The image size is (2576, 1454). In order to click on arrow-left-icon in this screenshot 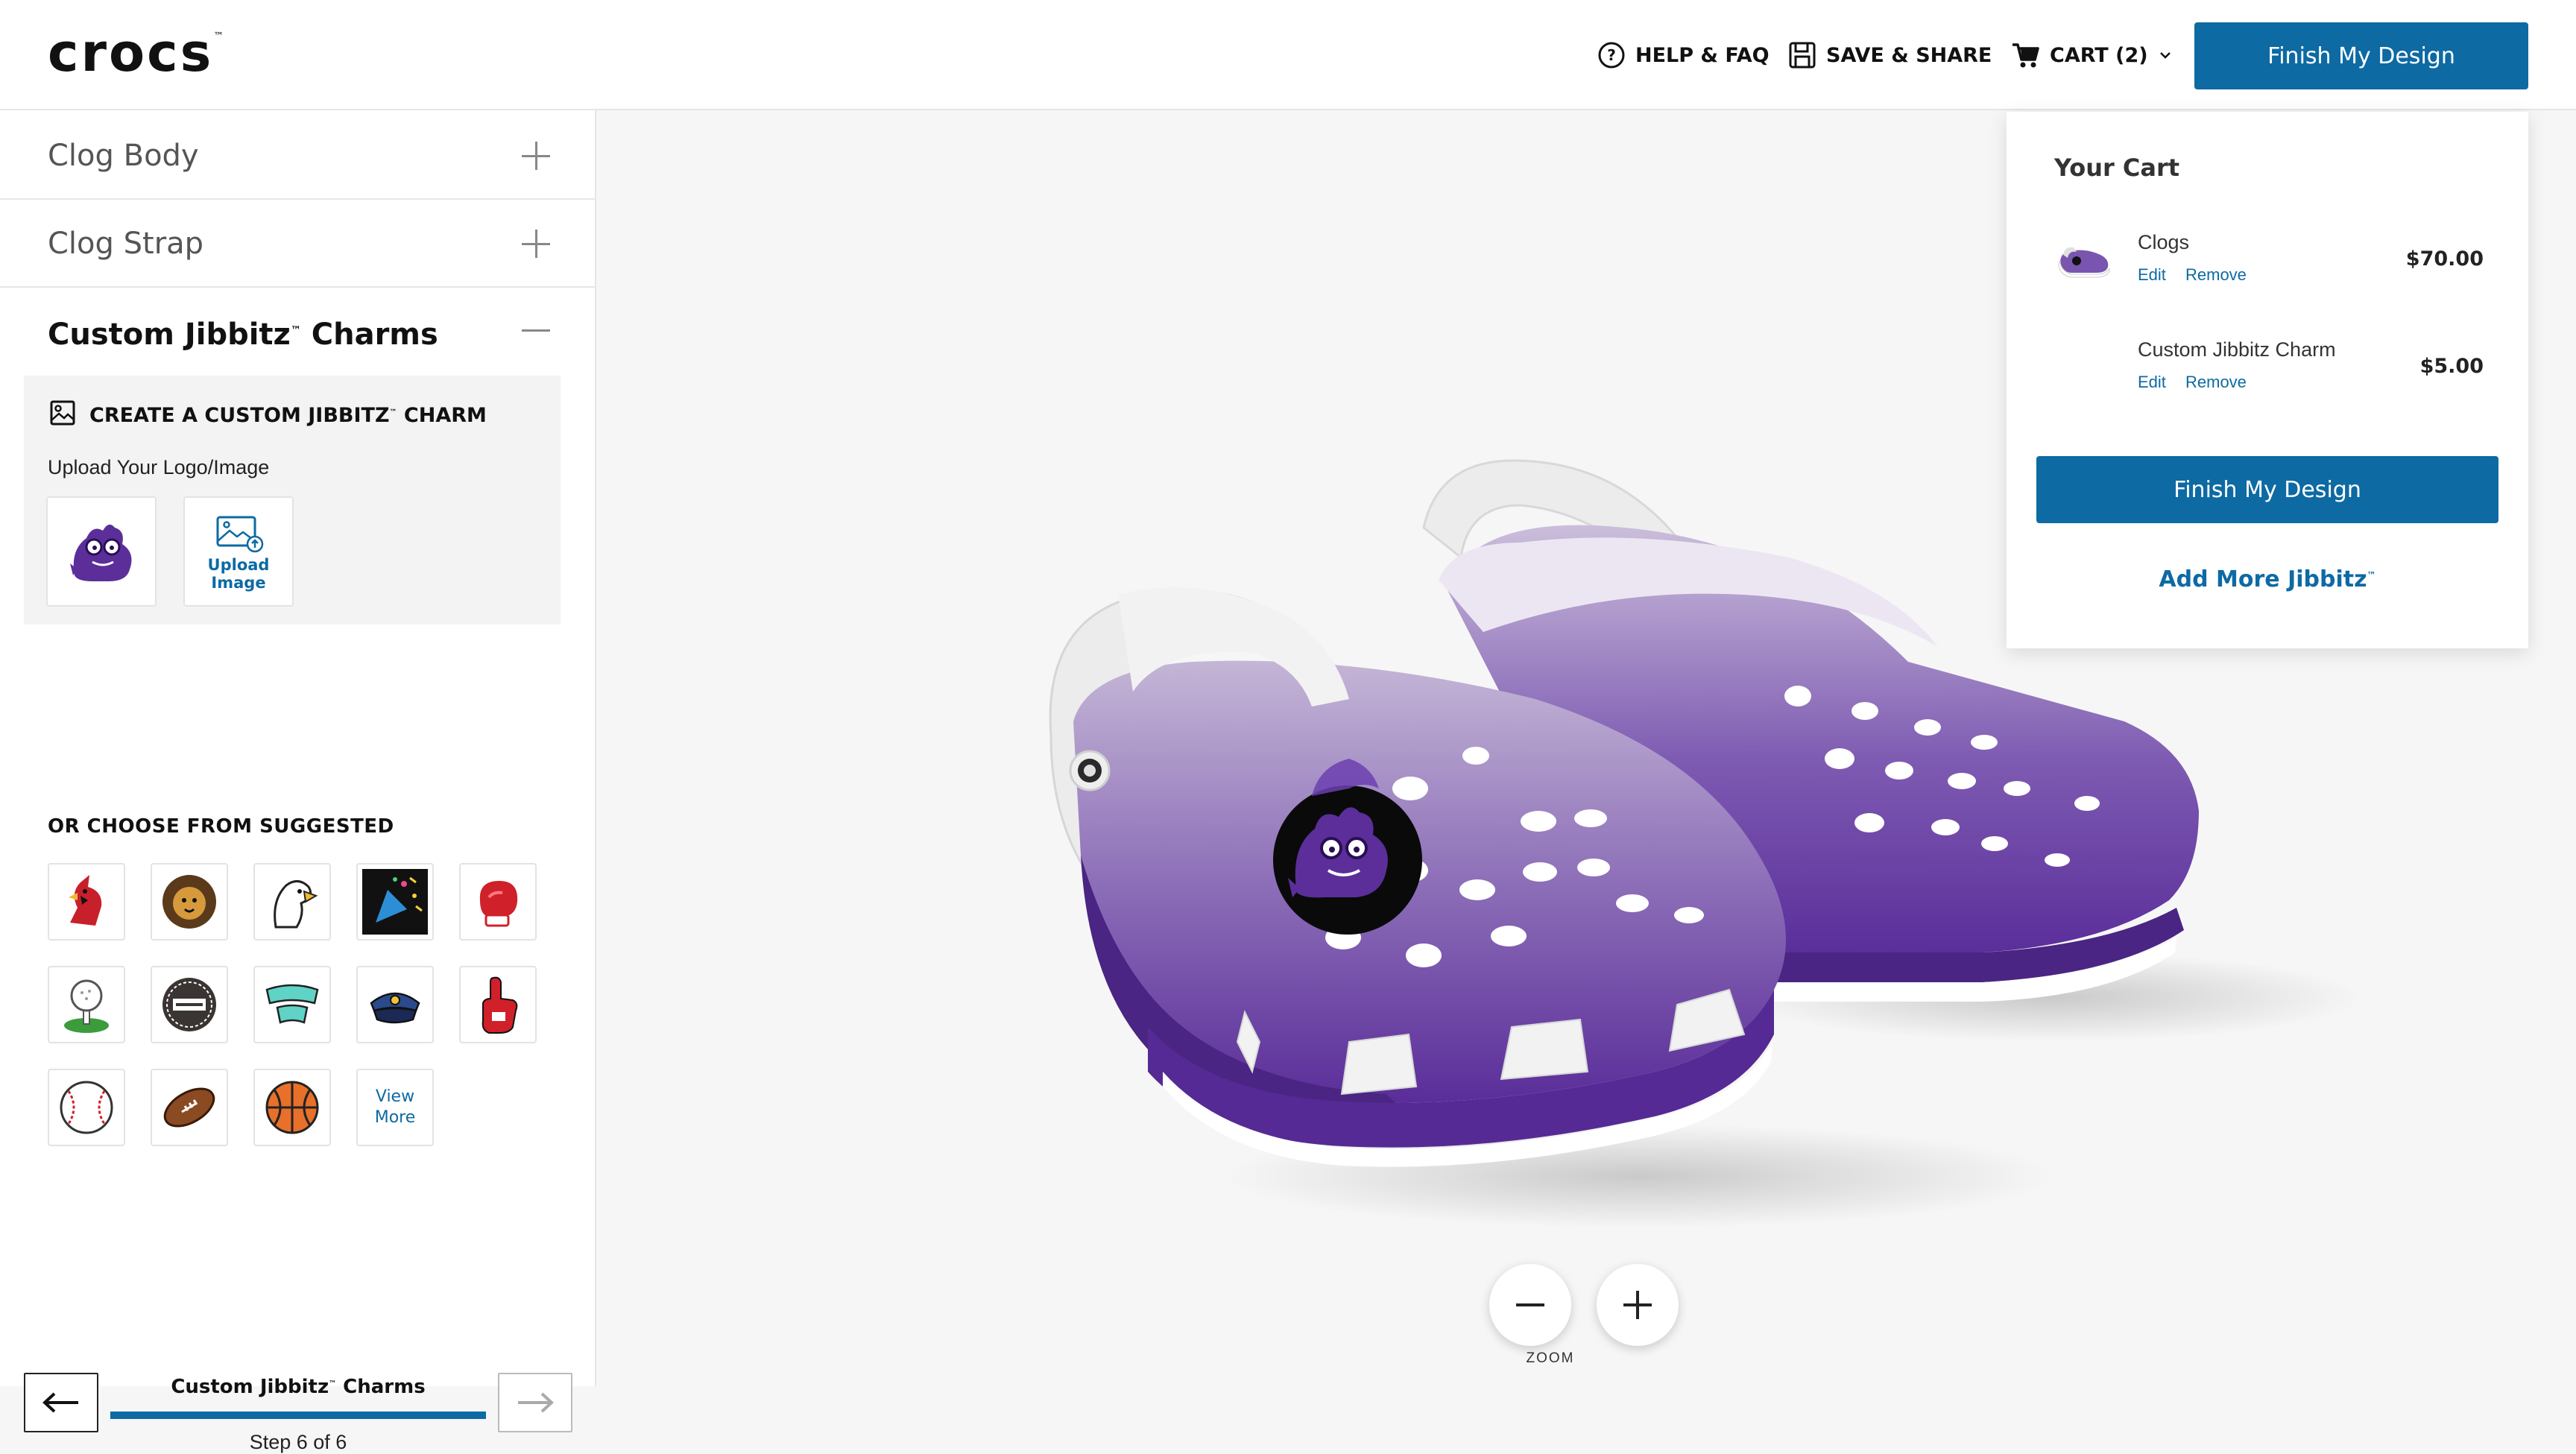, I will do `click(60, 1403)`.